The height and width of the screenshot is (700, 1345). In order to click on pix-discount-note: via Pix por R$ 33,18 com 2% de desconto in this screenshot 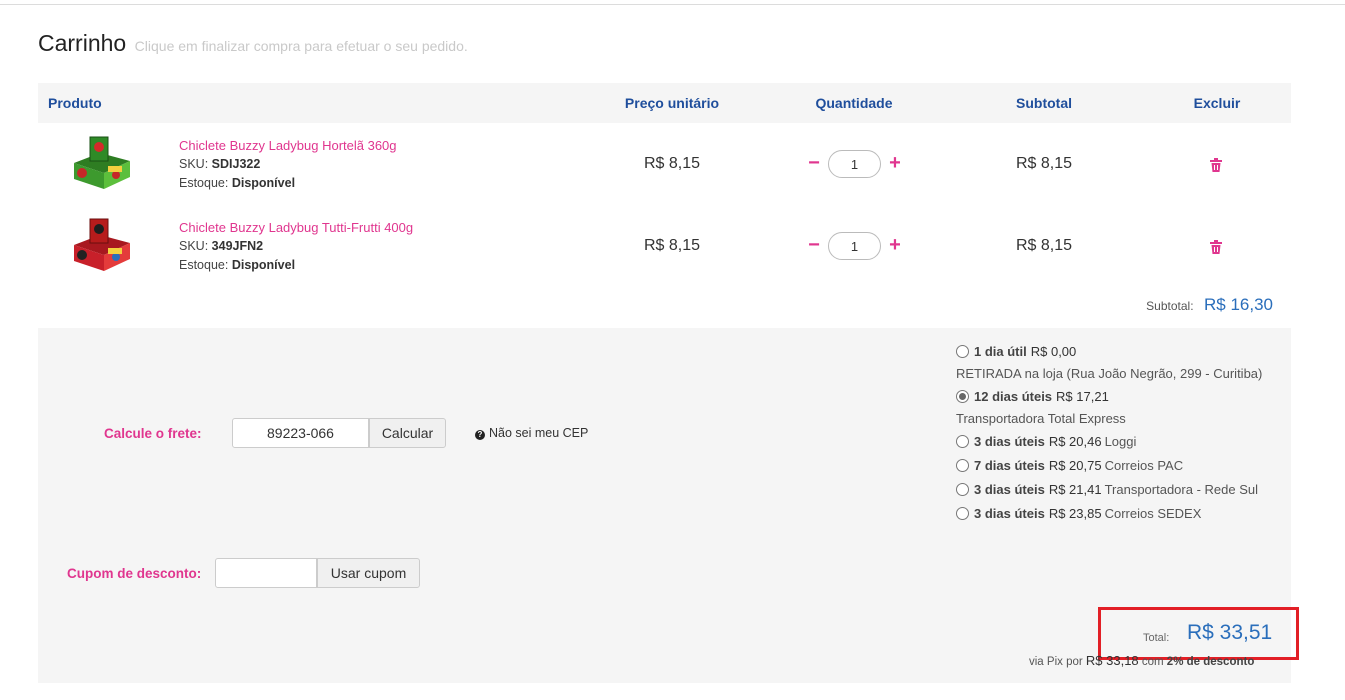, I will do `click(1141, 660)`.